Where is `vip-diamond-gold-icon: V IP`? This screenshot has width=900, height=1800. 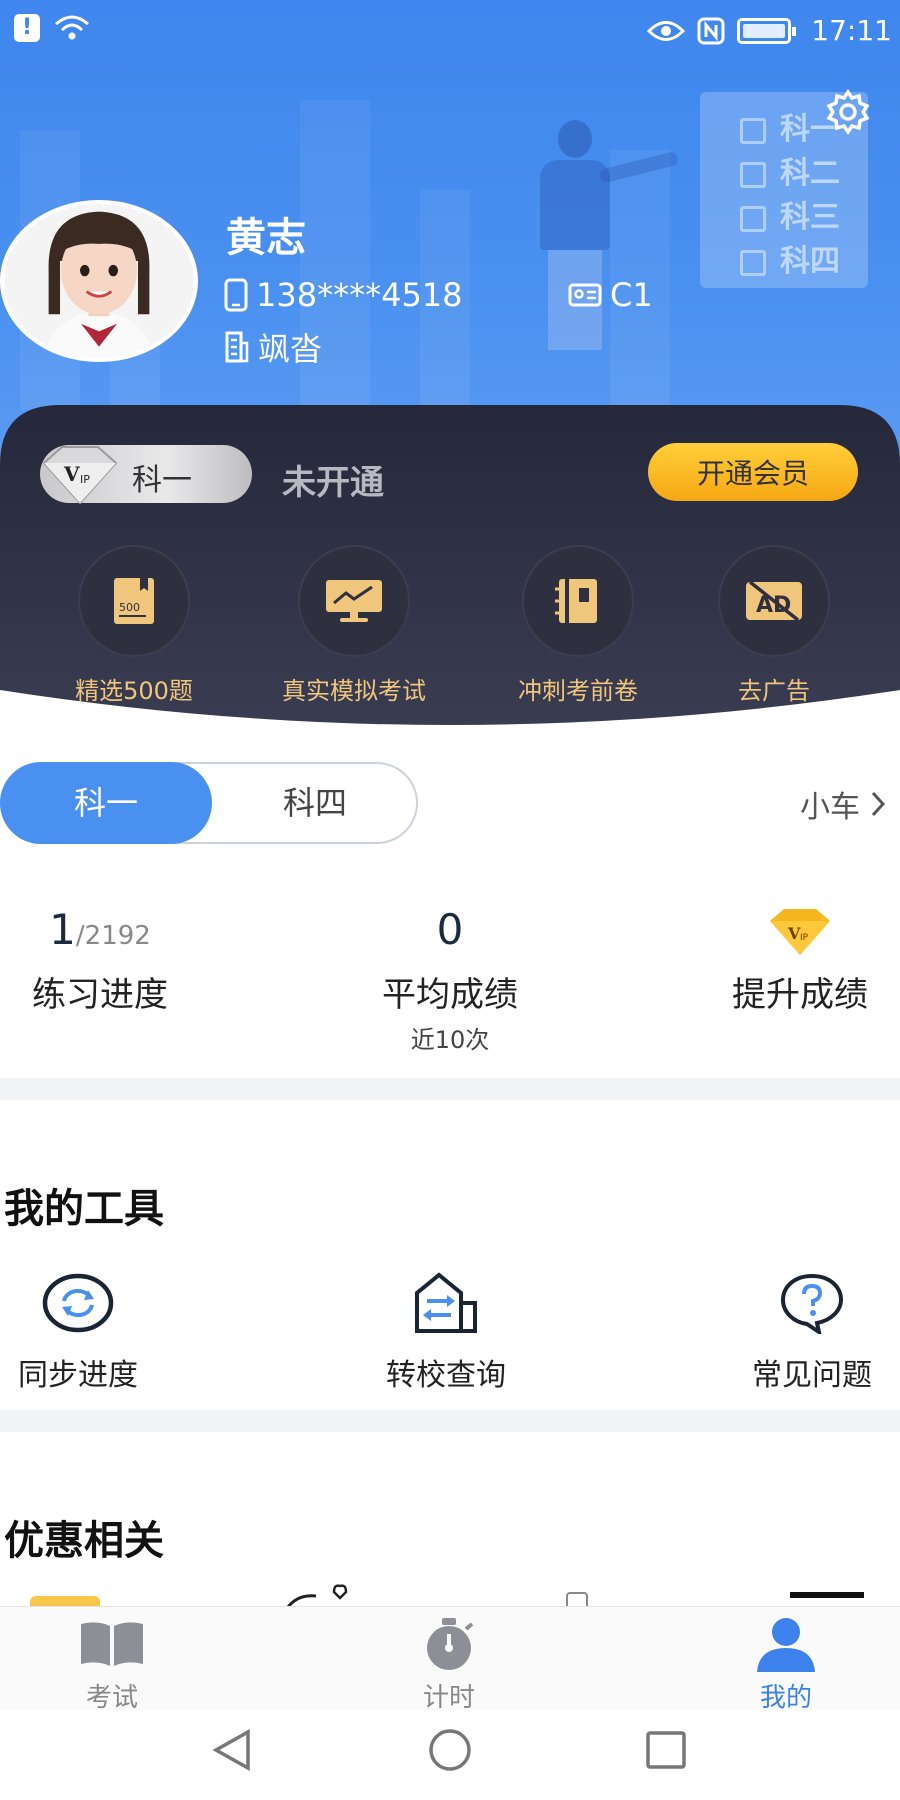 vip-diamond-gold-icon: V IP is located at coordinates (800, 932).